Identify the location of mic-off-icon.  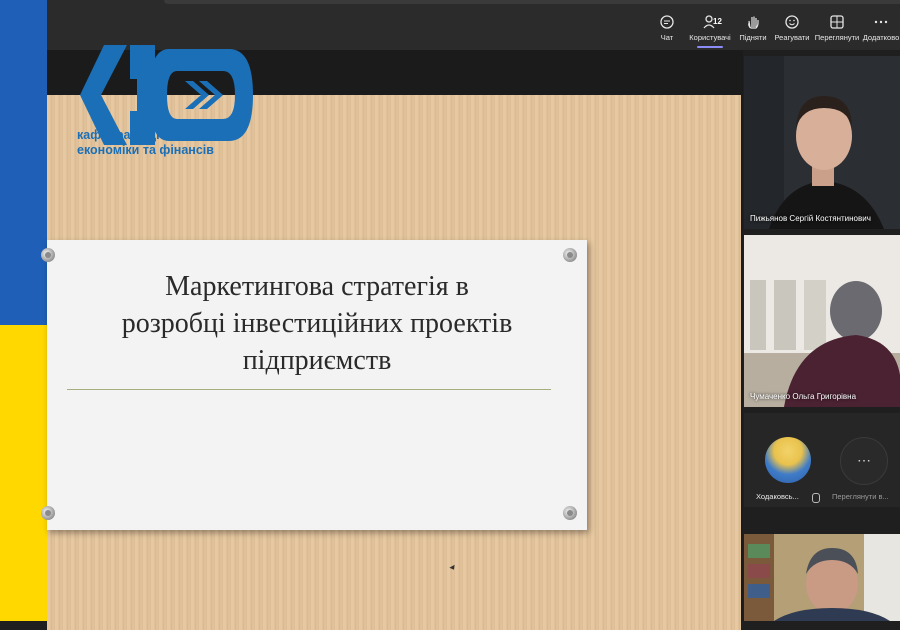
(816, 498).